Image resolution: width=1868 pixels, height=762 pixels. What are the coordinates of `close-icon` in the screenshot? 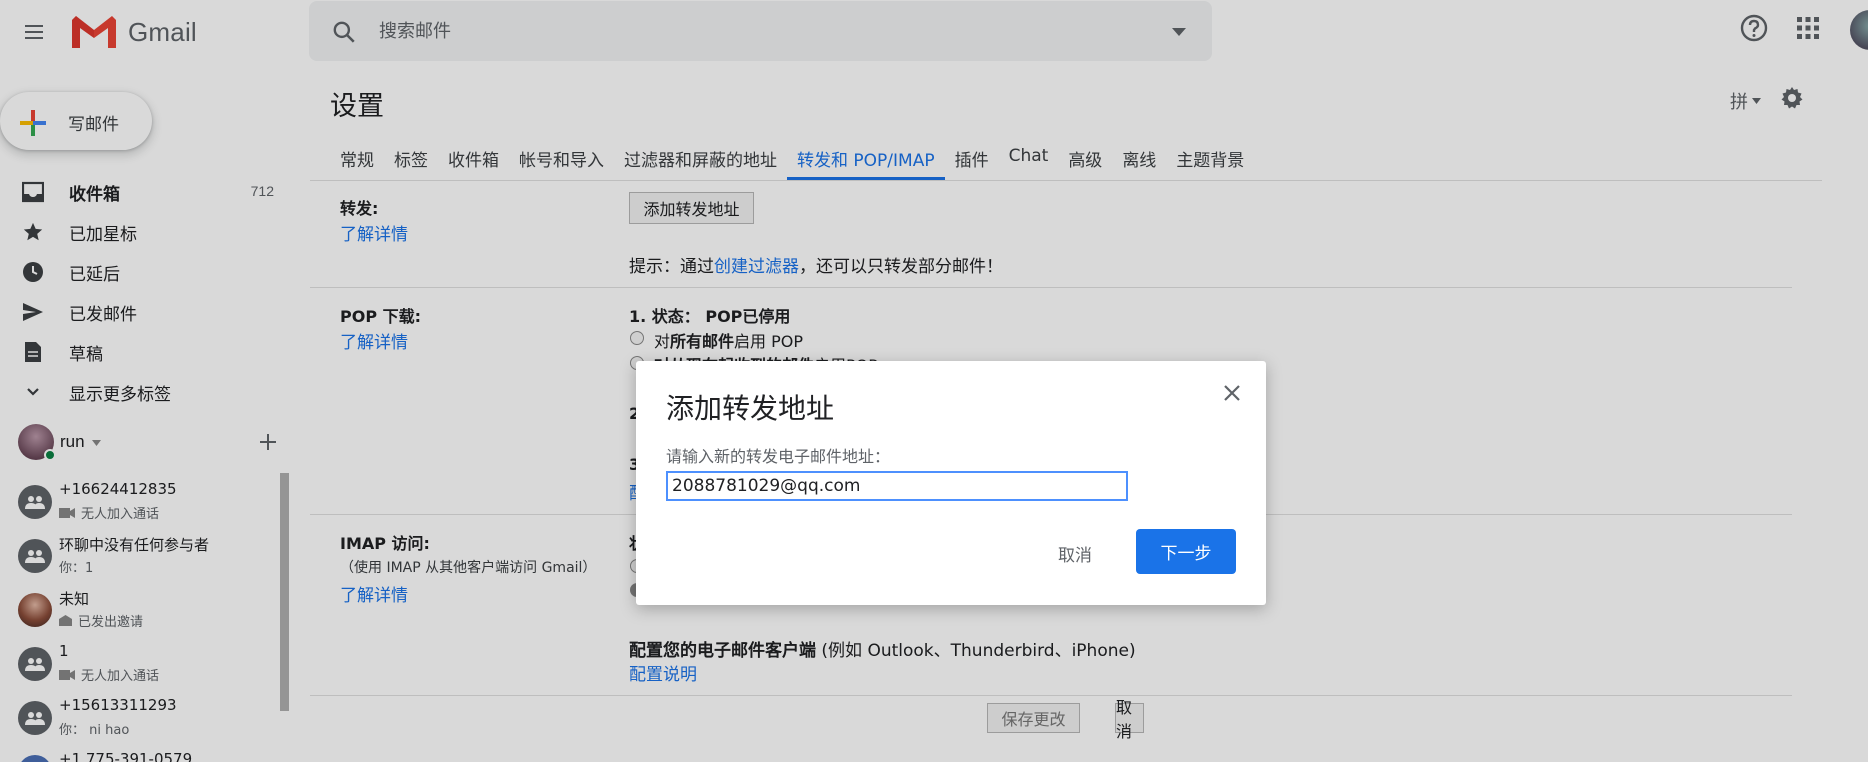 It's located at (1232, 393).